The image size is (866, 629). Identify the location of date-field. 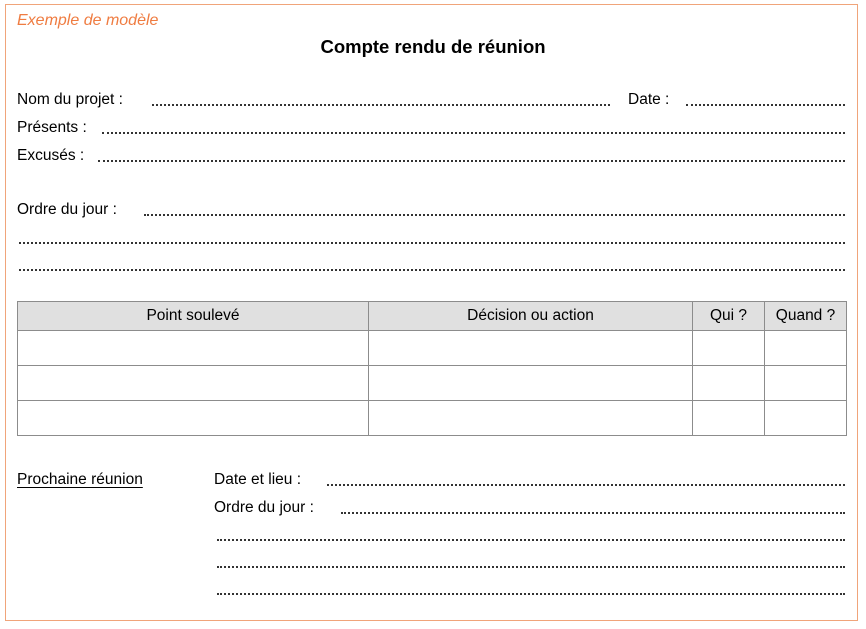
(765, 105).